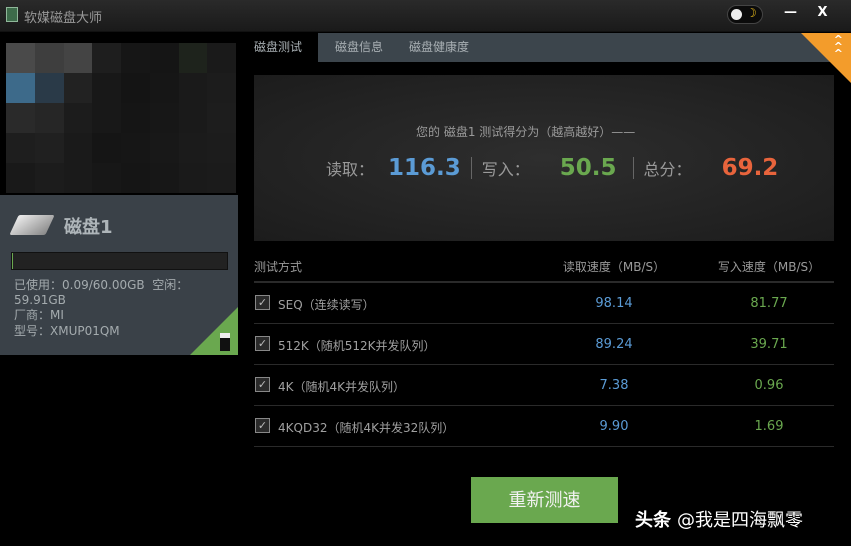 Image resolution: width=851 pixels, height=546 pixels. Describe the element at coordinates (326, 305) in the screenshot. I see `test-name: SEQ（连续读写）` at that location.